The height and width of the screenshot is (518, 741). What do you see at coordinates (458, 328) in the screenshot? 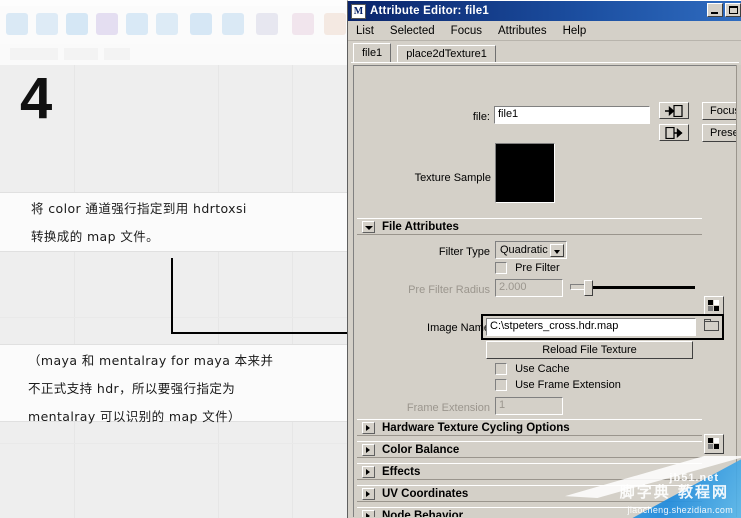
I see `image-name-label: Image Name` at bounding box center [458, 328].